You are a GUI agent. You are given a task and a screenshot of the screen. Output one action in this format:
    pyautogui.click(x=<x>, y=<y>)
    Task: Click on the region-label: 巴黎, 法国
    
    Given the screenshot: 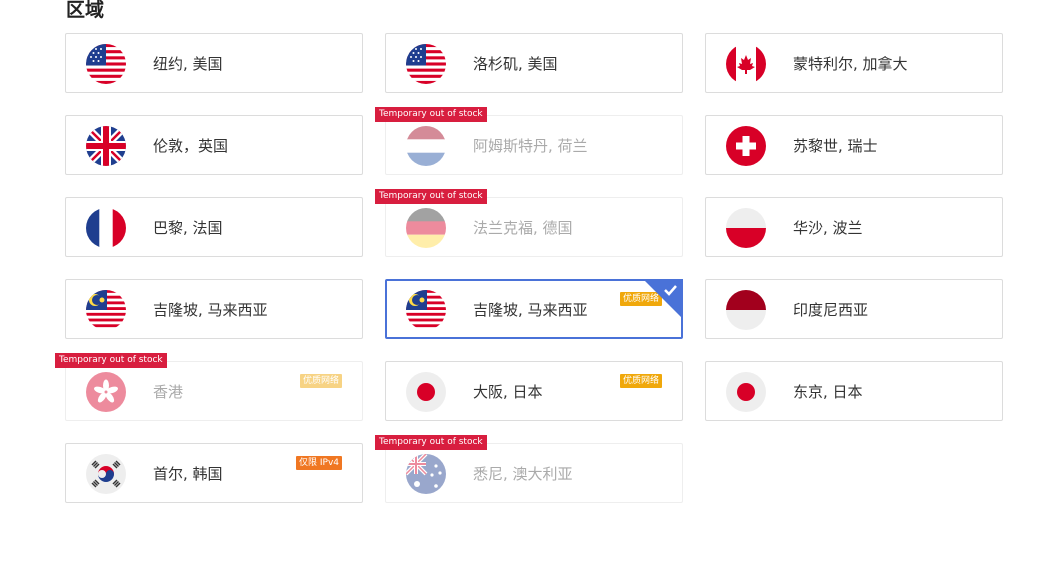 What is the action you would take?
    pyautogui.click(x=188, y=228)
    